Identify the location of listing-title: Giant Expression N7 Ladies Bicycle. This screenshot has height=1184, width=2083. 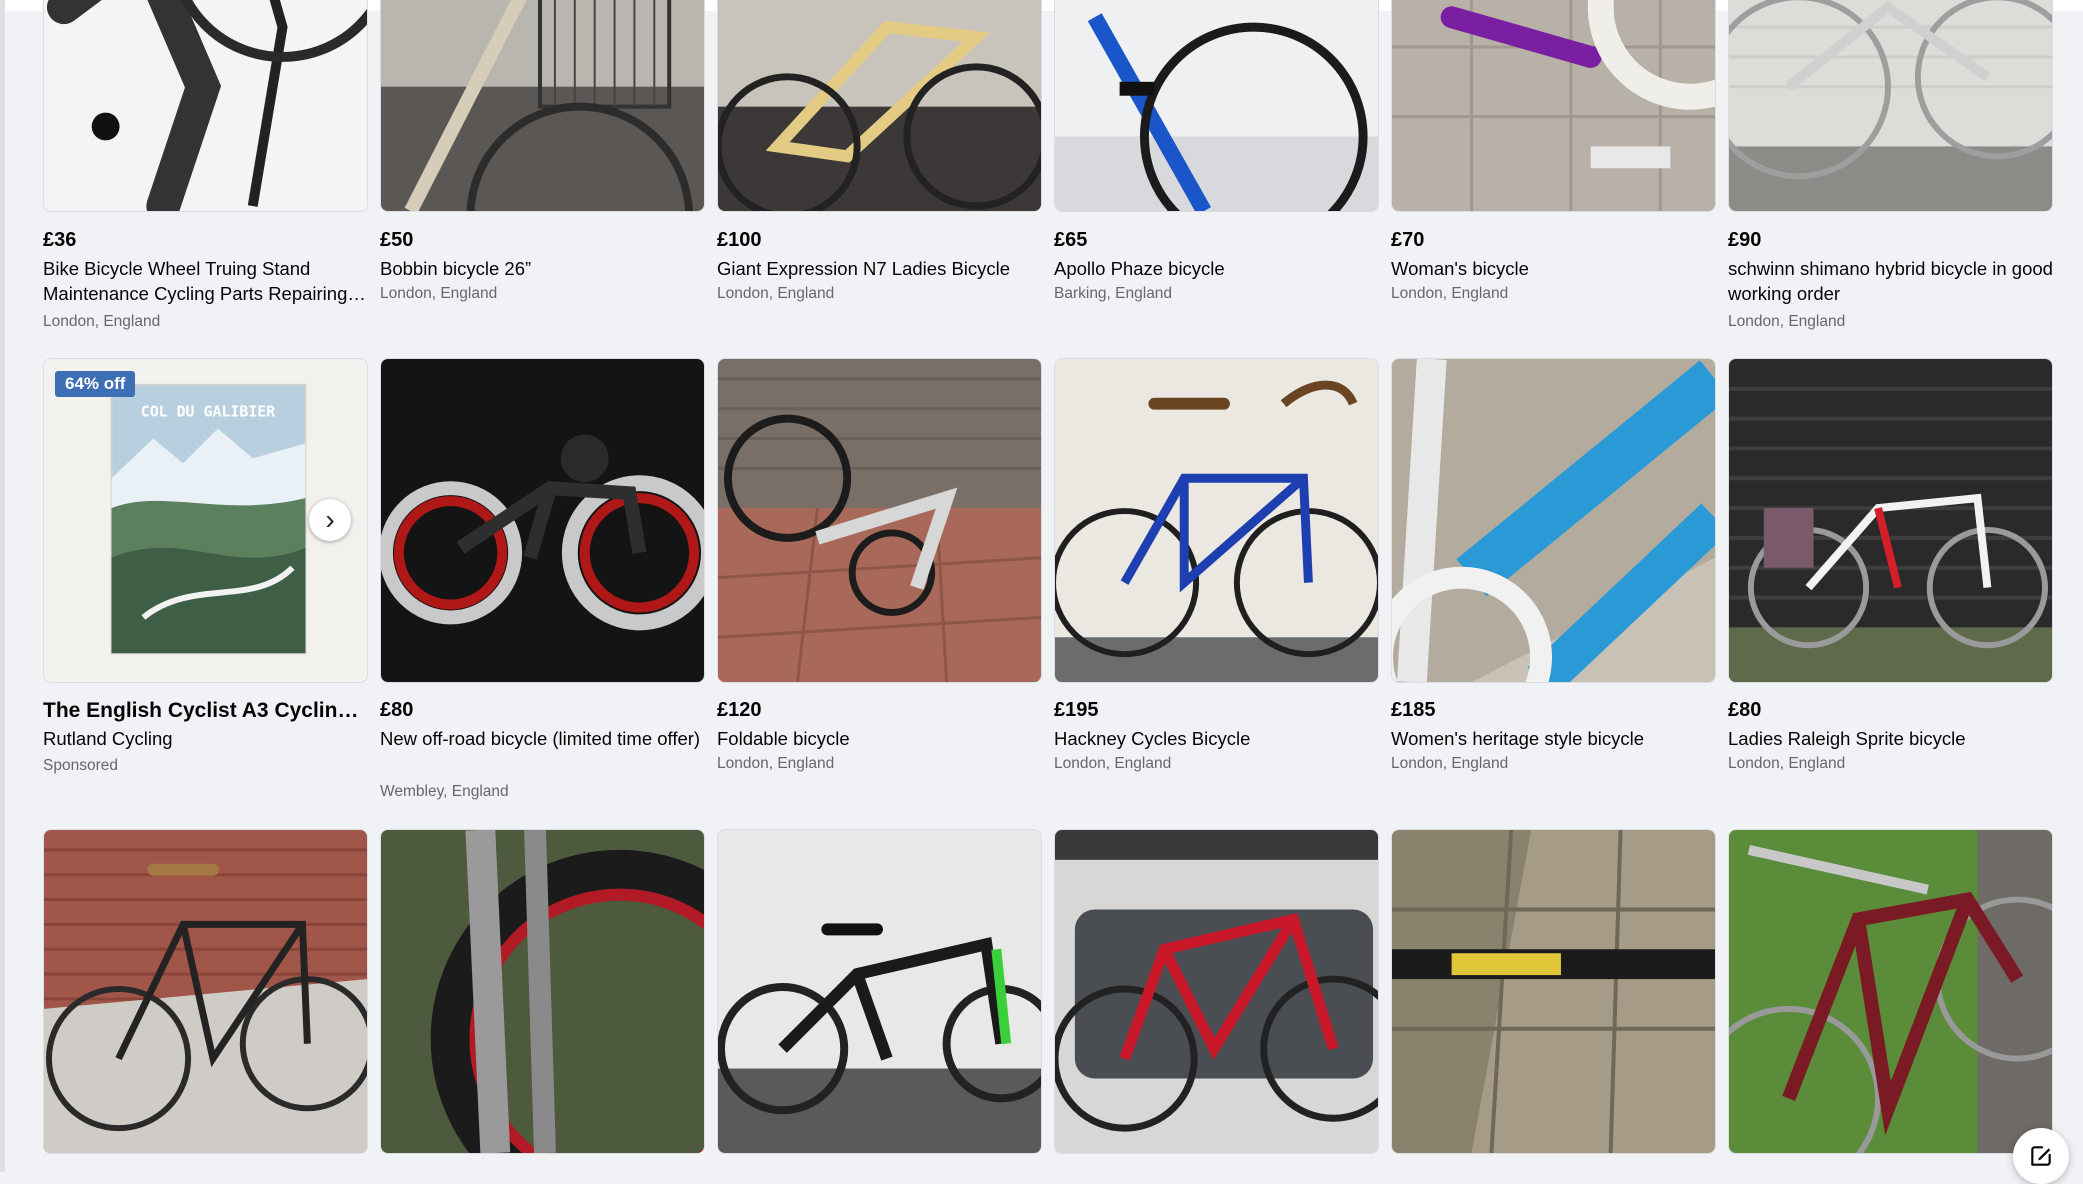
(879, 268).